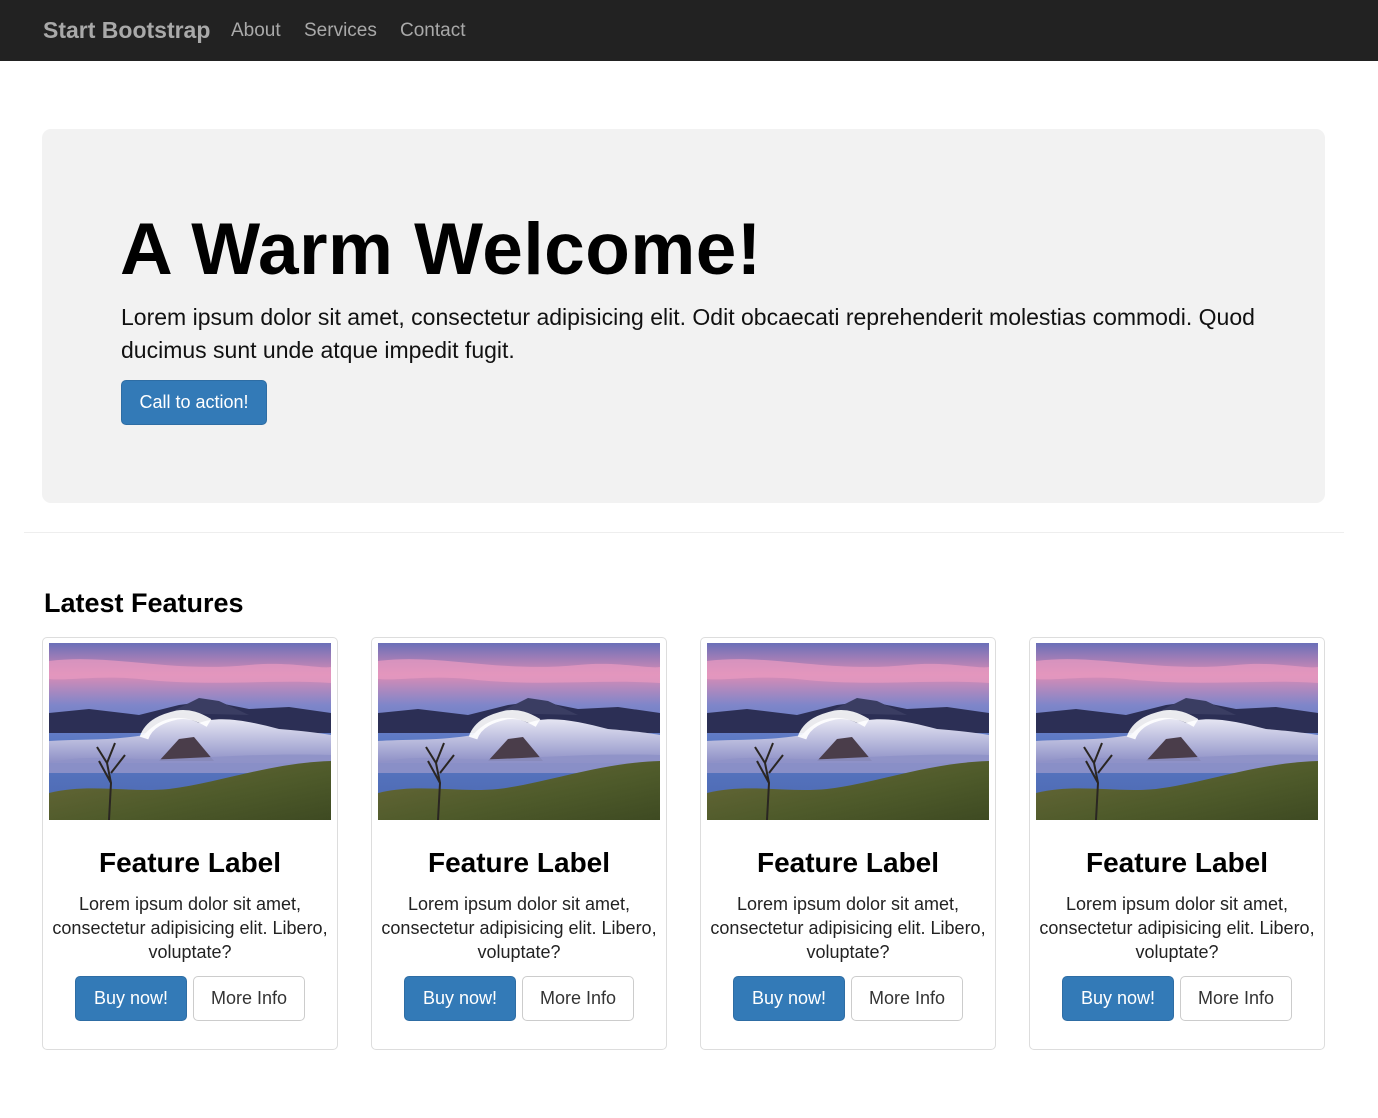 Image resolution: width=1378 pixels, height=1118 pixels. What do you see at coordinates (441, 249) in the screenshot?
I see `hero-heading: A Warm Welcome!` at bounding box center [441, 249].